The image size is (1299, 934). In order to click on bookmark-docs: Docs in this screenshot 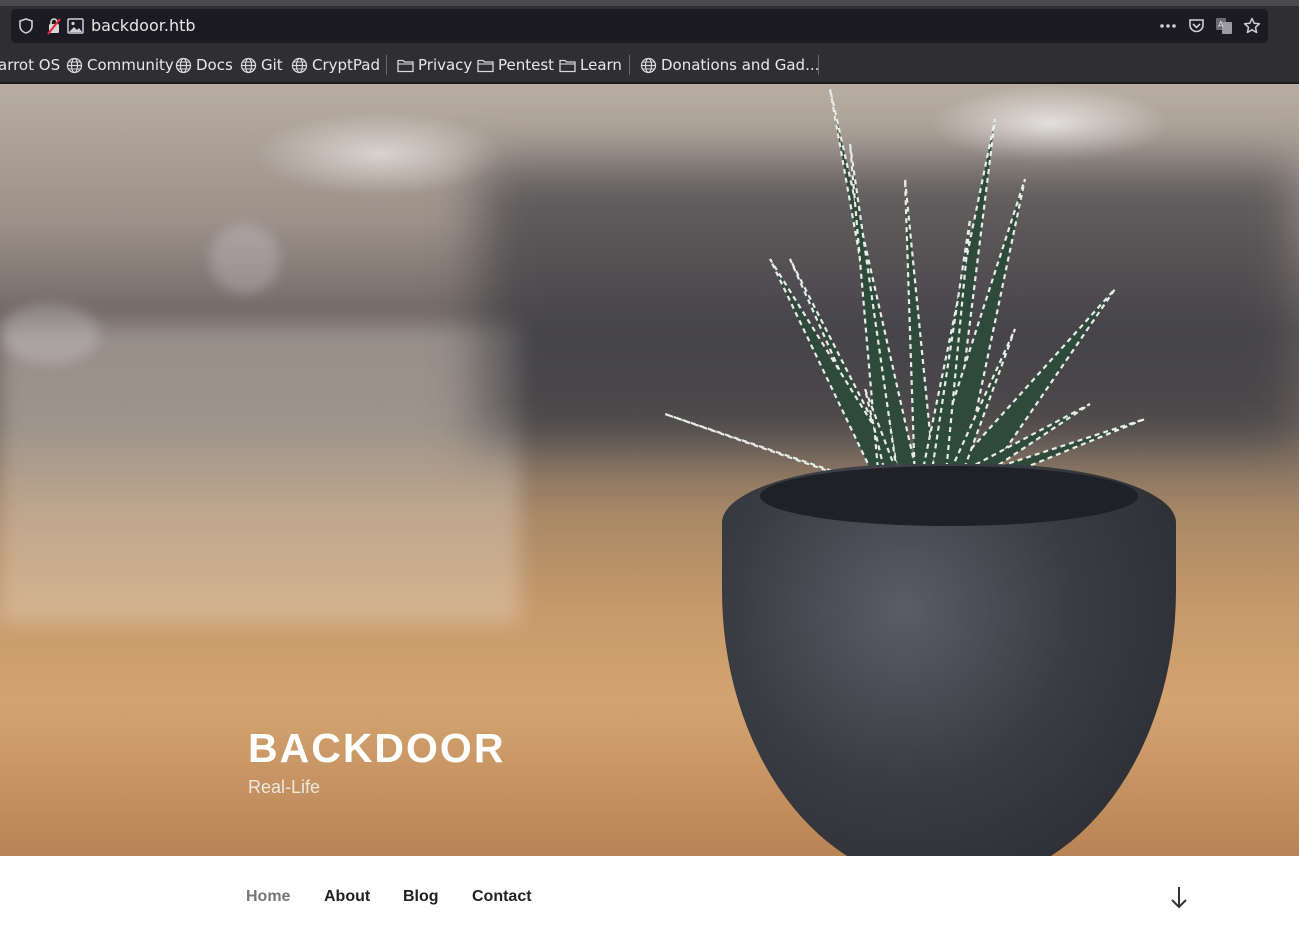, I will do `click(204, 65)`.